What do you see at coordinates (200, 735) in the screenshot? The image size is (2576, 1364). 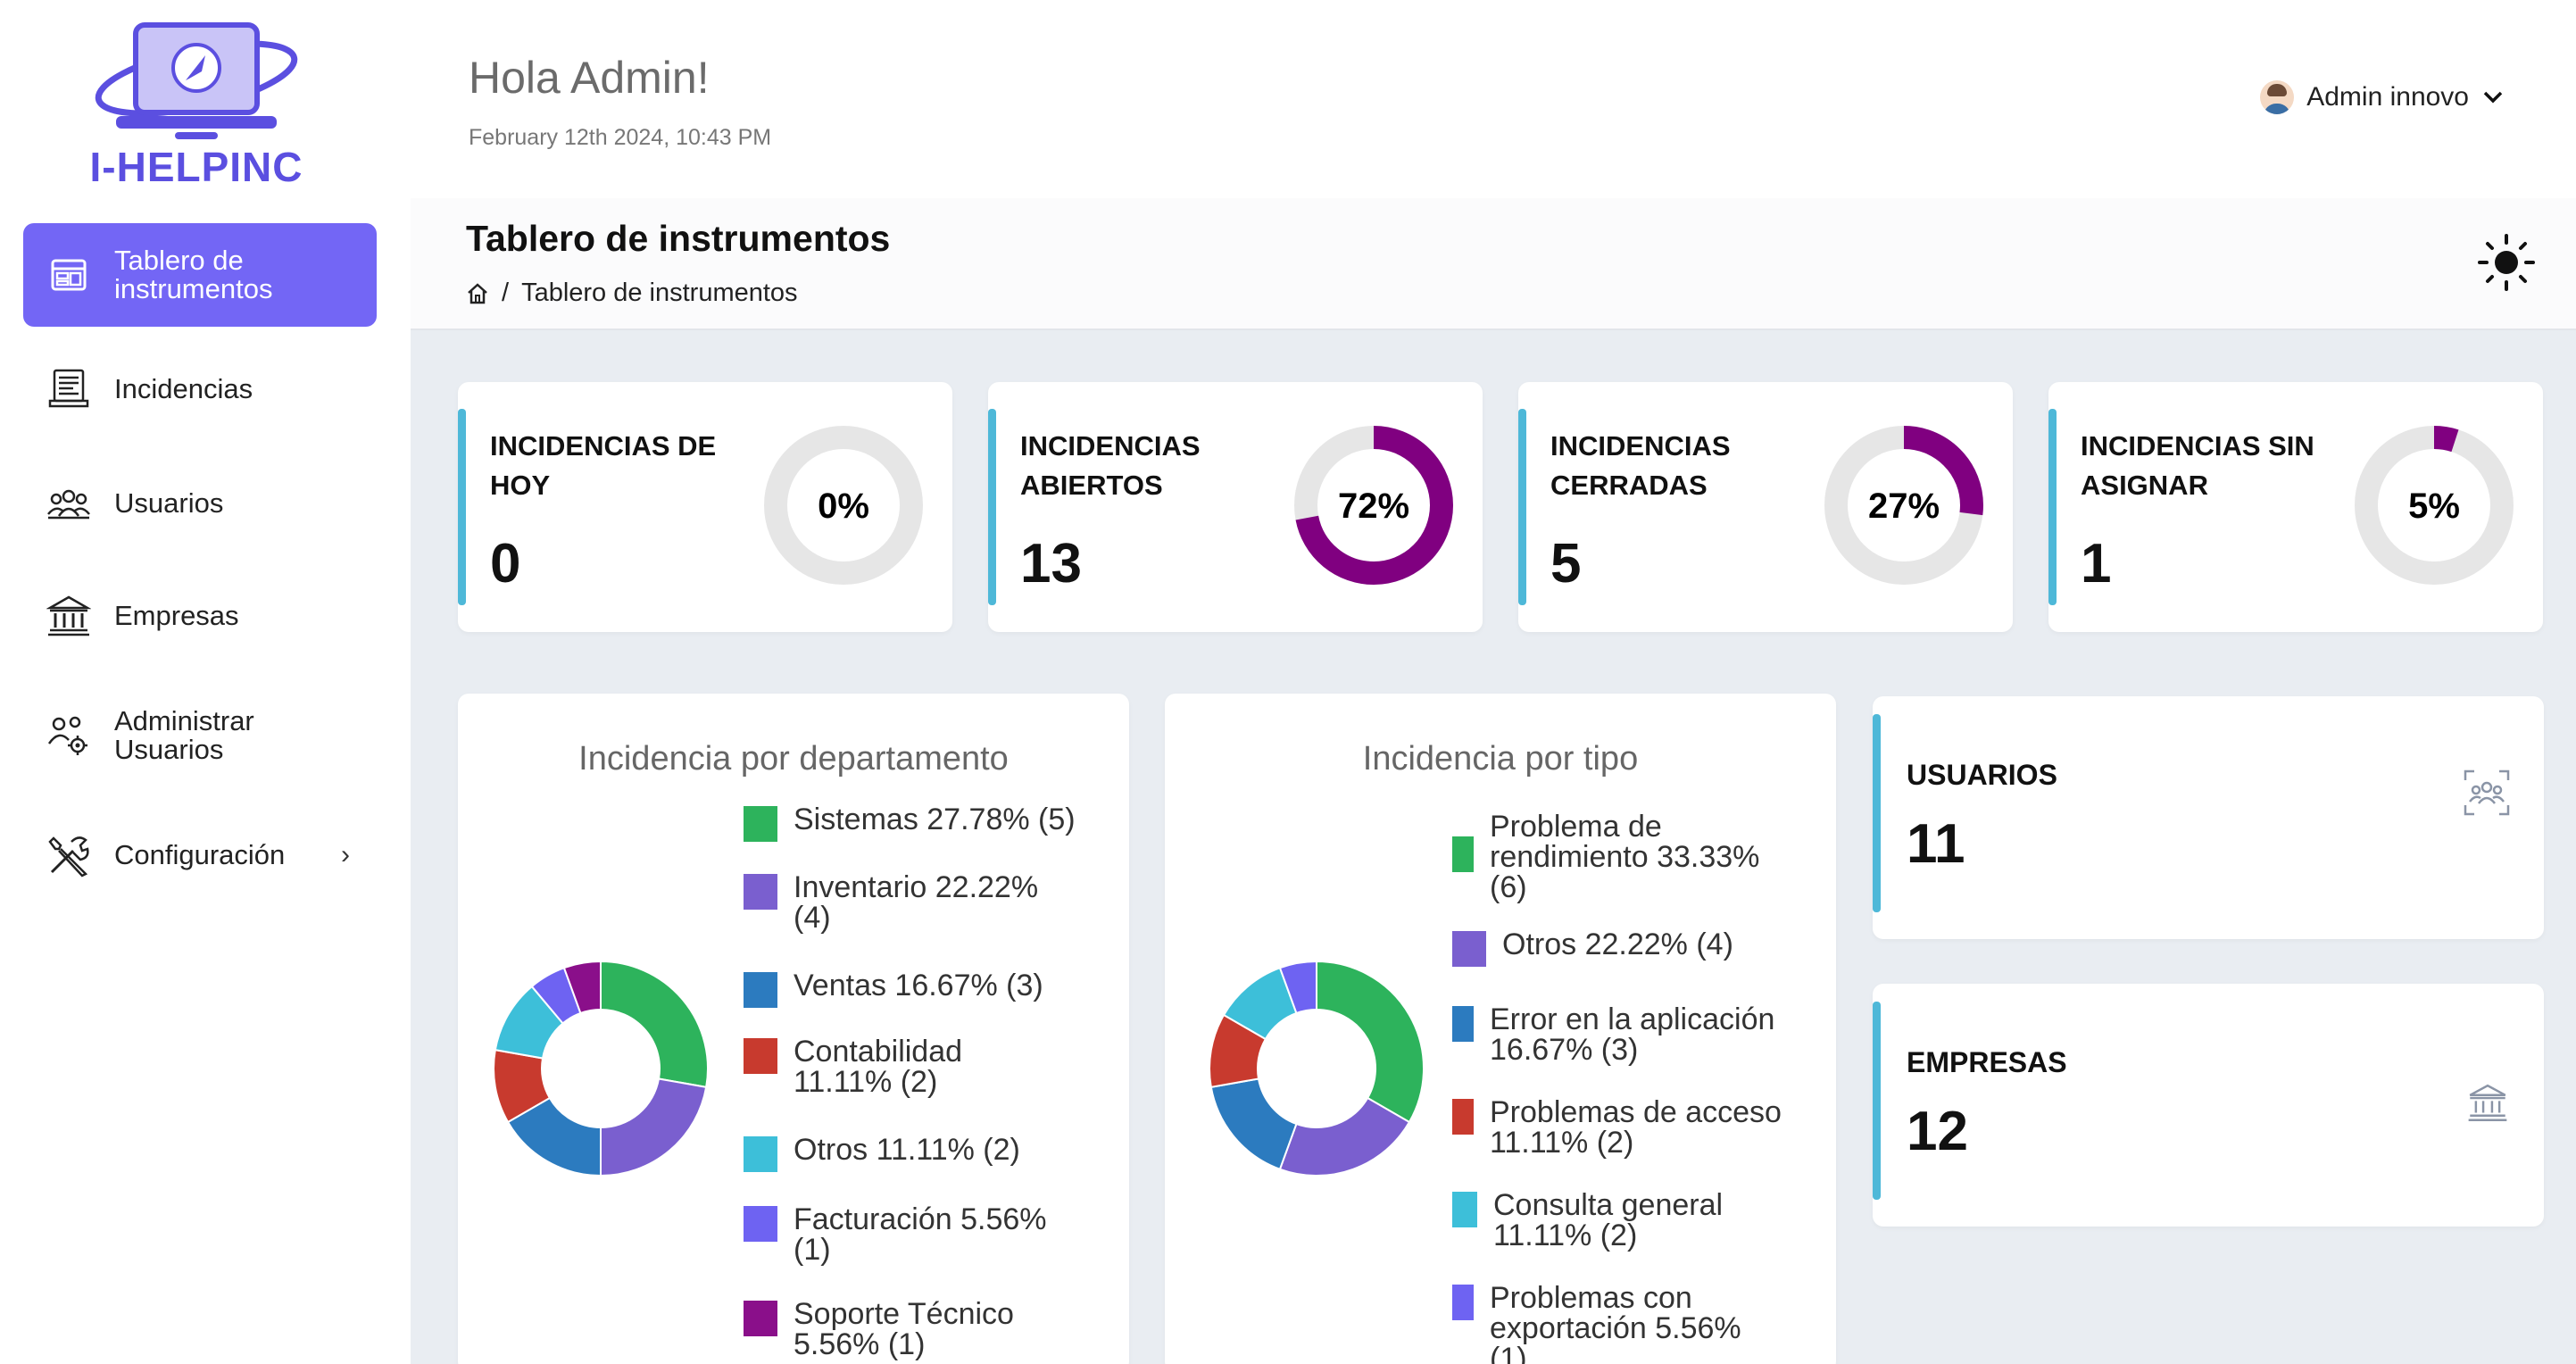 I see `sidebar-item-administrar-usuarios: Administrar Usuarios` at bounding box center [200, 735].